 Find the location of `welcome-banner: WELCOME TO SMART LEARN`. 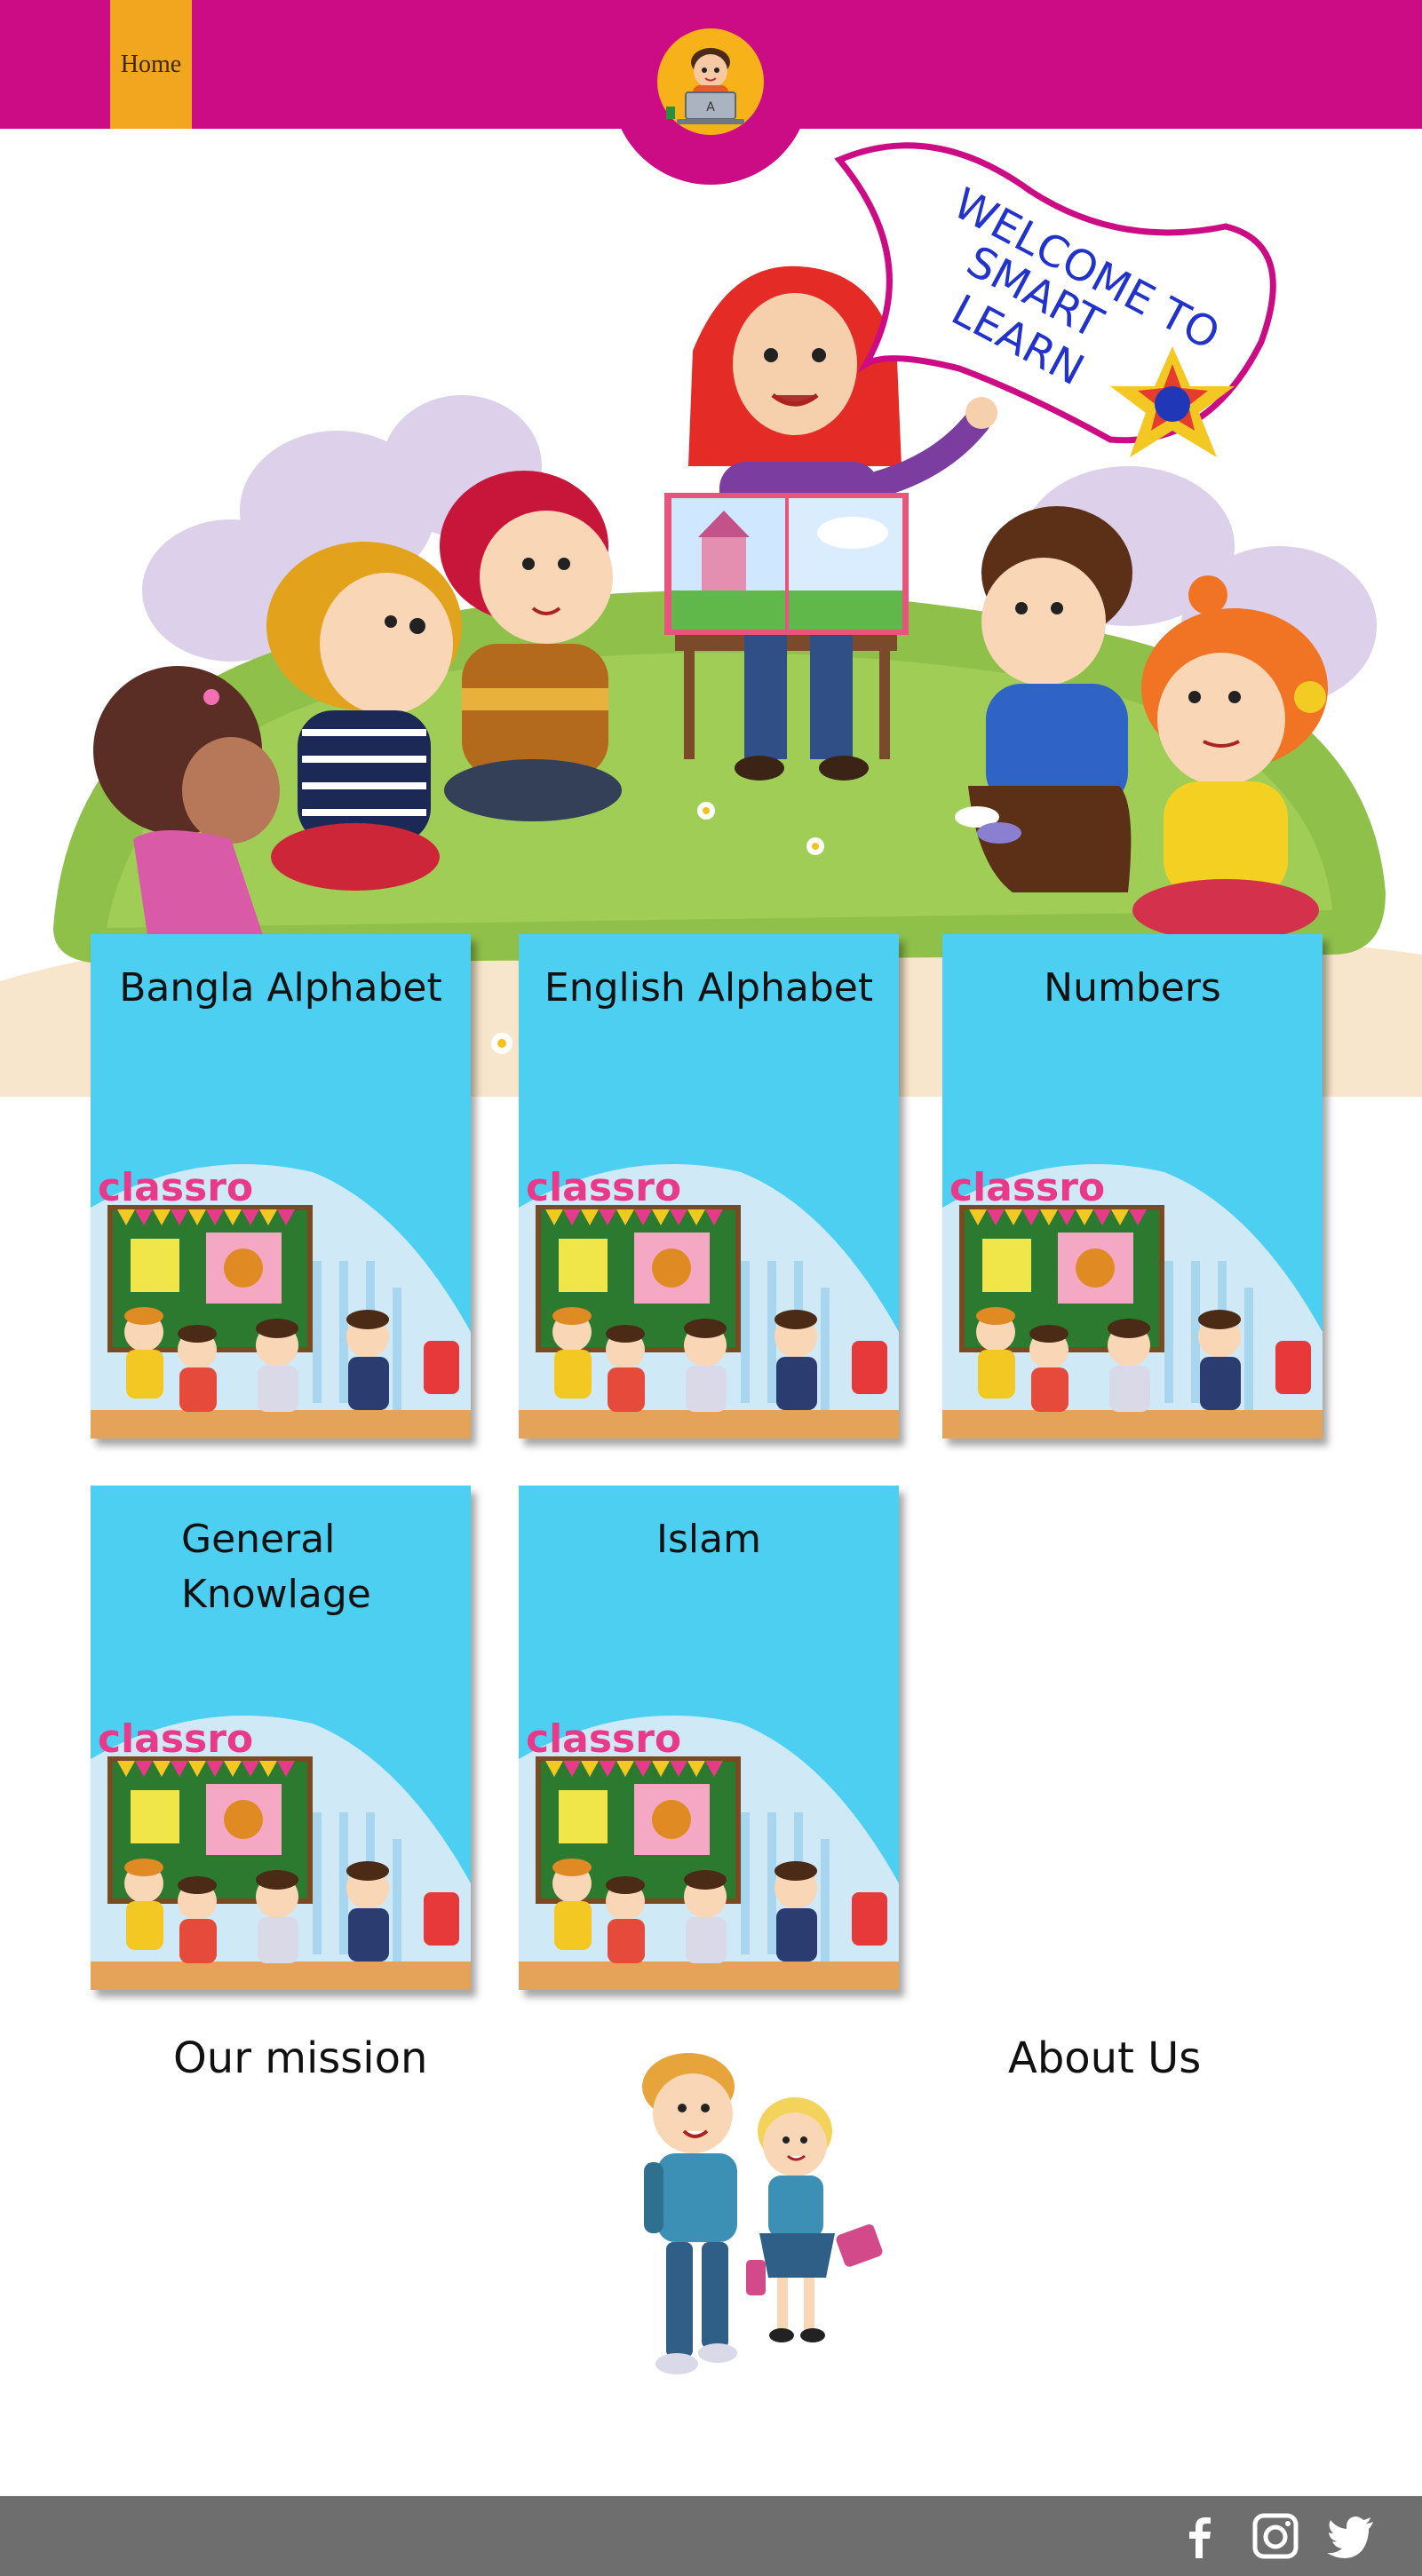

welcome-banner: WELCOME TO SMART LEARN is located at coordinates (1055, 300).